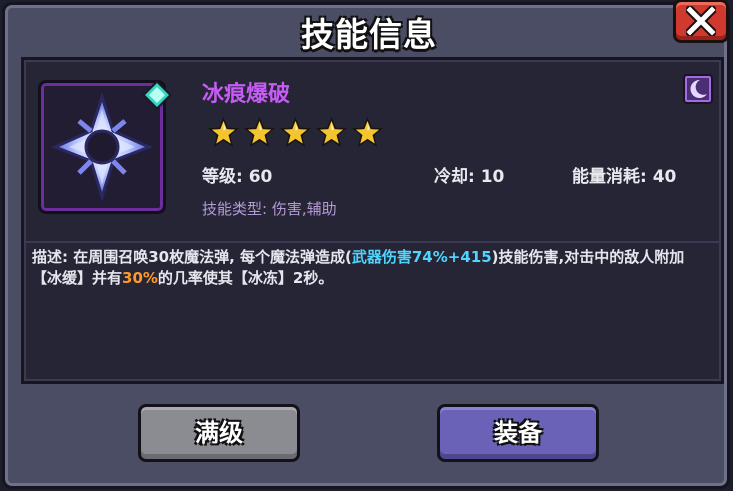  What do you see at coordinates (140, 278) in the screenshot?
I see `chance-highlight: 30%` at bounding box center [140, 278].